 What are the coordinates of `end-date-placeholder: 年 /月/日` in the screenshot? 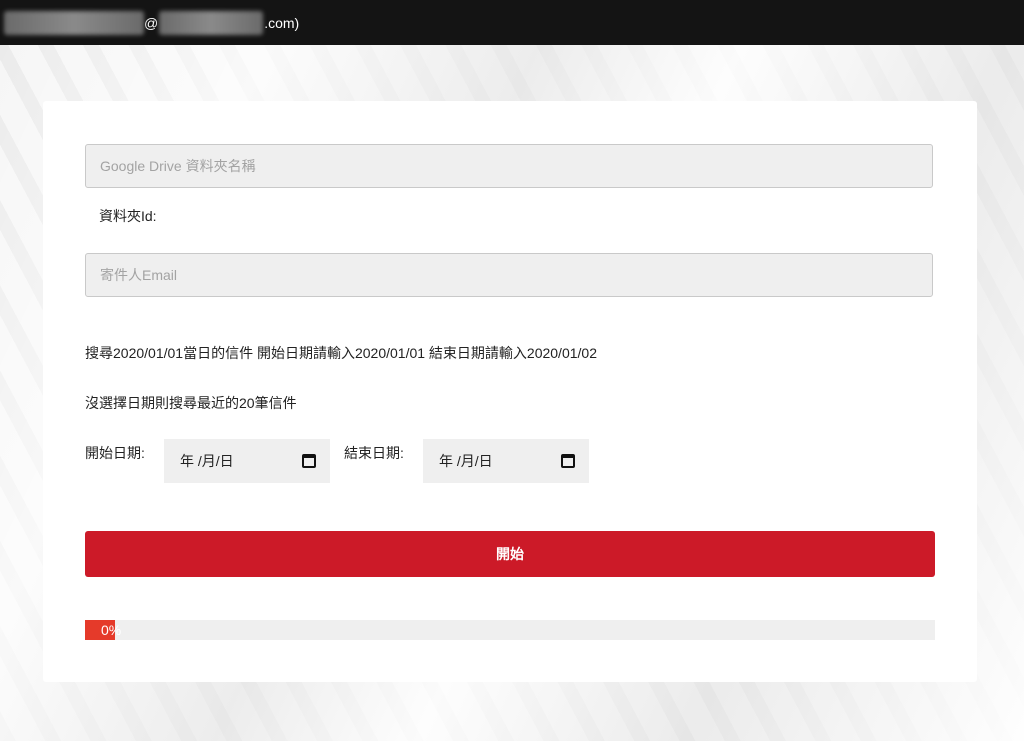 It's located at (466, 461).